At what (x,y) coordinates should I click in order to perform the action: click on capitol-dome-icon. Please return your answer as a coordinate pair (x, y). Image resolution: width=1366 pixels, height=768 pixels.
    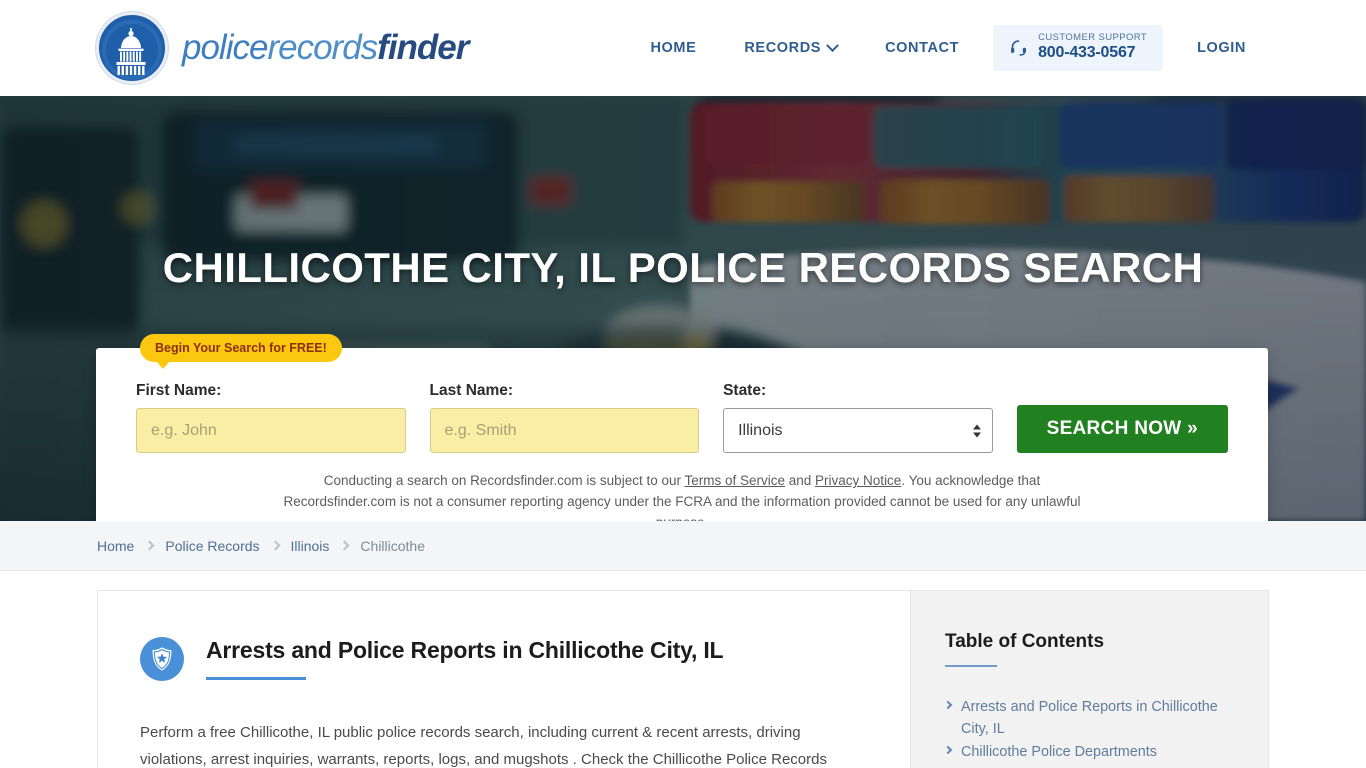
    Looking at the image, I should click on (132, 48).